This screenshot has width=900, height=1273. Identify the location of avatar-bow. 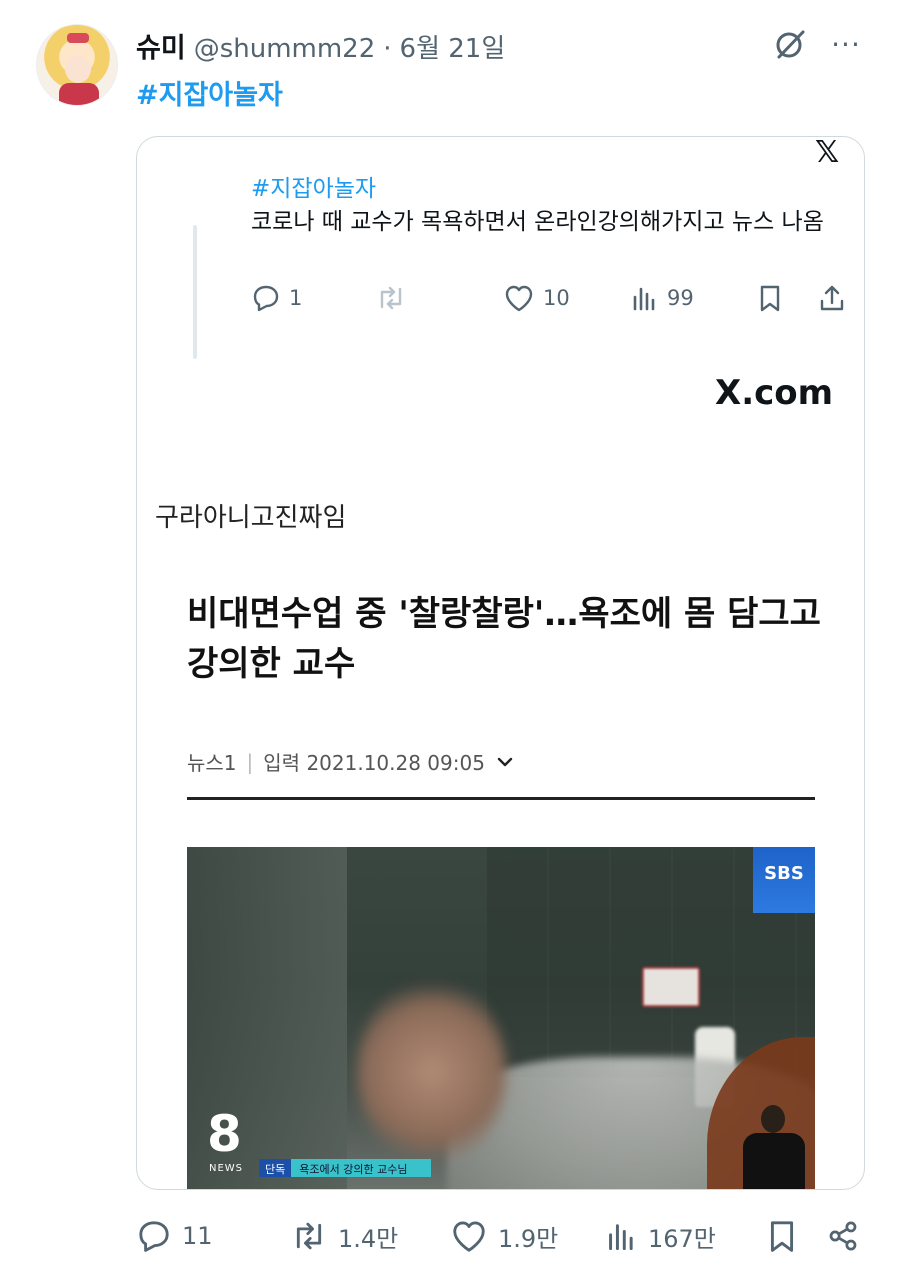
(78, 38).